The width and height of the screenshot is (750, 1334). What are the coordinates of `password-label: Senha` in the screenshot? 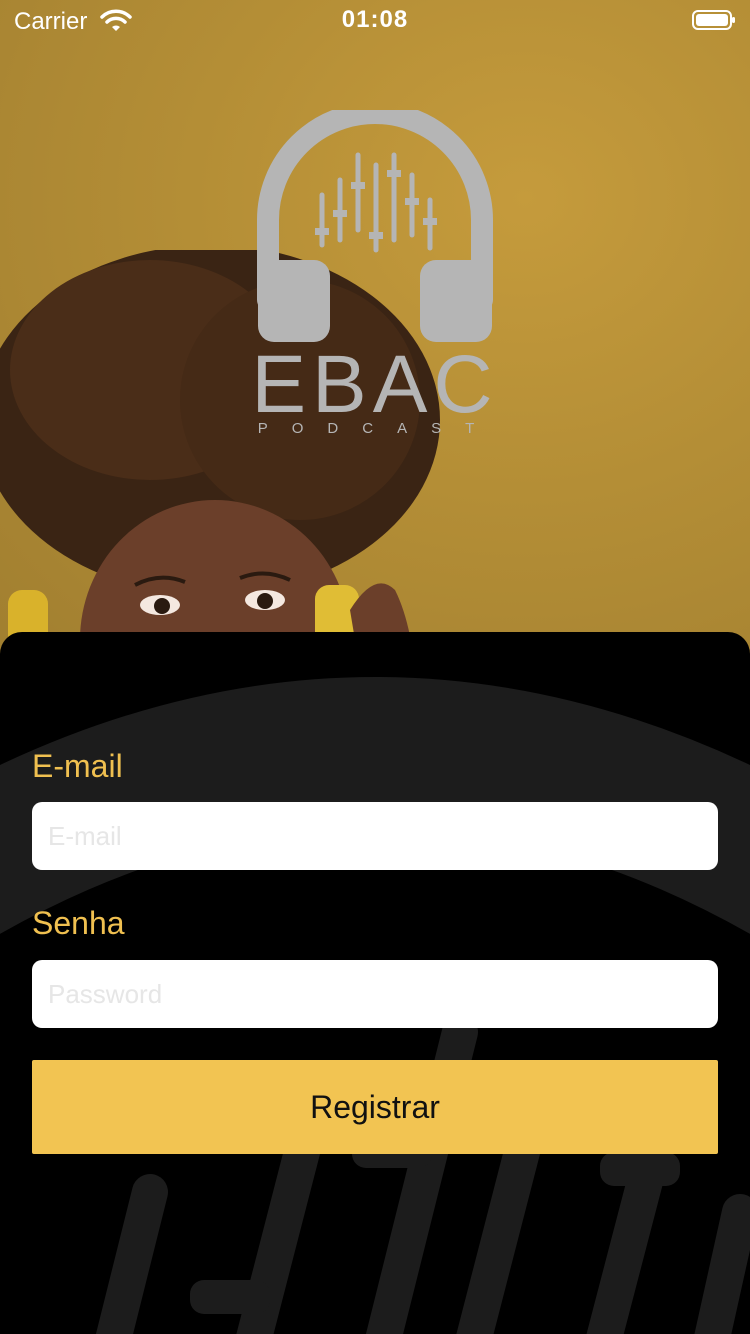 It's located at (78, 923).